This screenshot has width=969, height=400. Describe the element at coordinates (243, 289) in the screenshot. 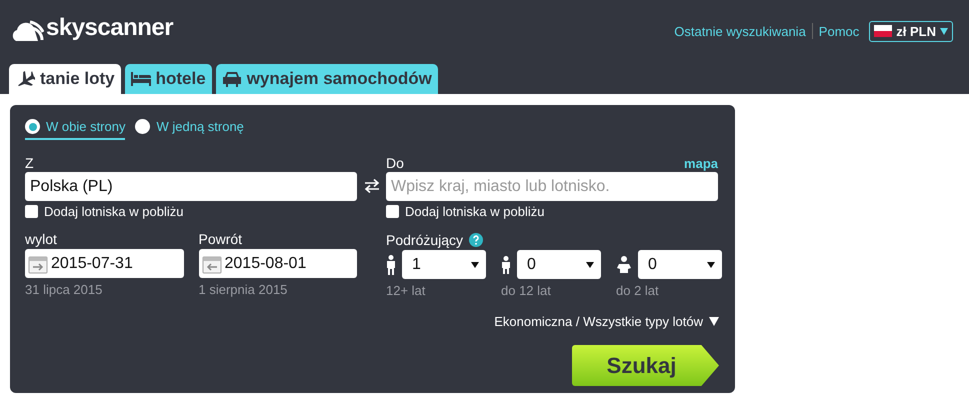

I see `date-caption: 1 sierpnia 2015` at that location.